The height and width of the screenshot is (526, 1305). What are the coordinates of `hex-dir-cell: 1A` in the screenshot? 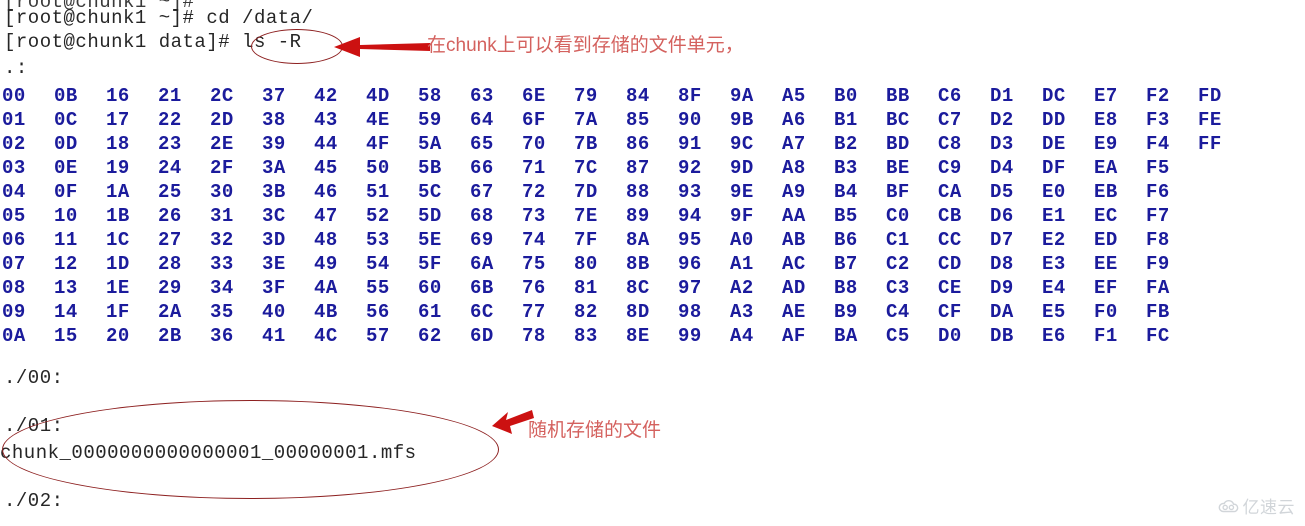 It's located at (118, 192).